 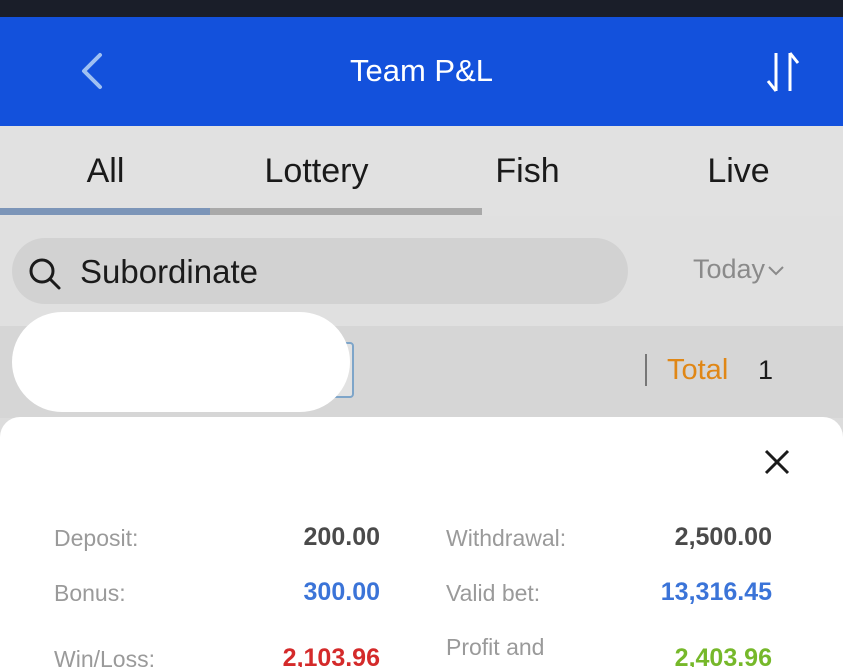 I want to click on close-icon, so click(x=777, y=462).